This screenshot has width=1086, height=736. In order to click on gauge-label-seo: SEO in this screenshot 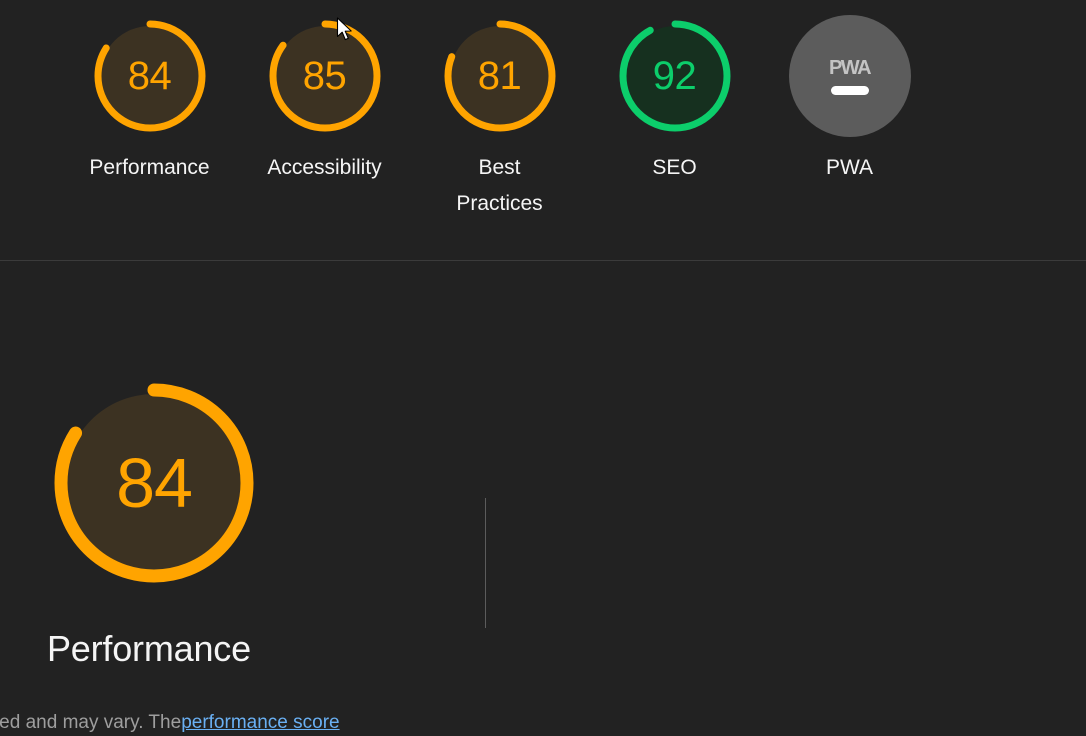, I will do `click(674, 167)`.